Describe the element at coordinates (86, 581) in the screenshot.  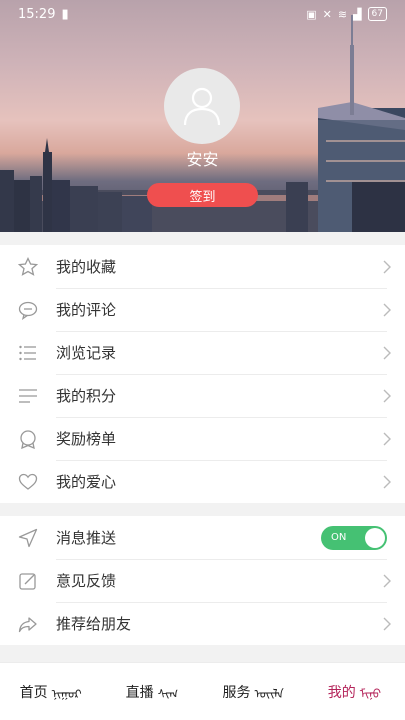
I see `menu-item-label: 意见反馈` at that location.